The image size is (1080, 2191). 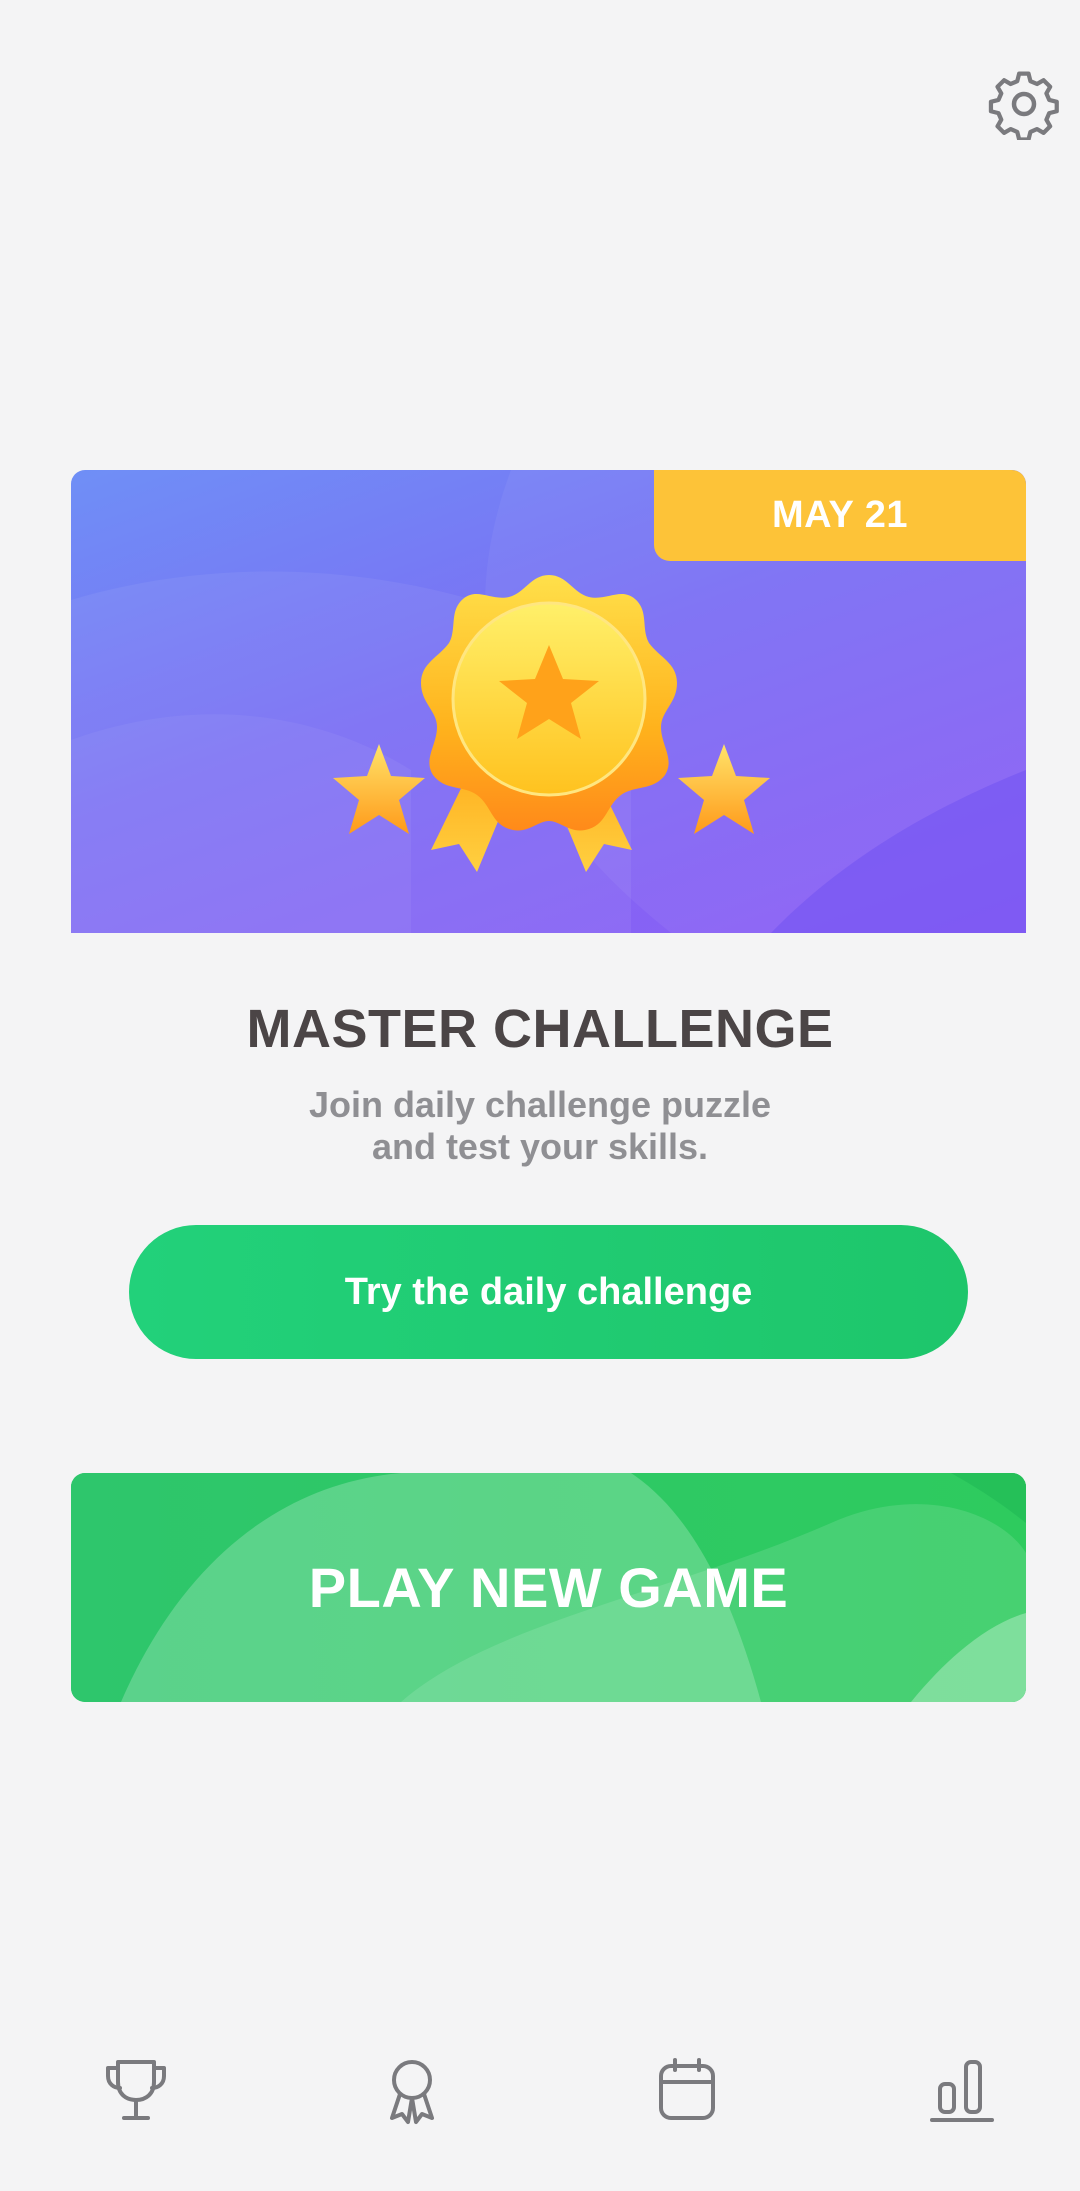 I want to click on nav-item-trophies, so click(x=136, y=2090).